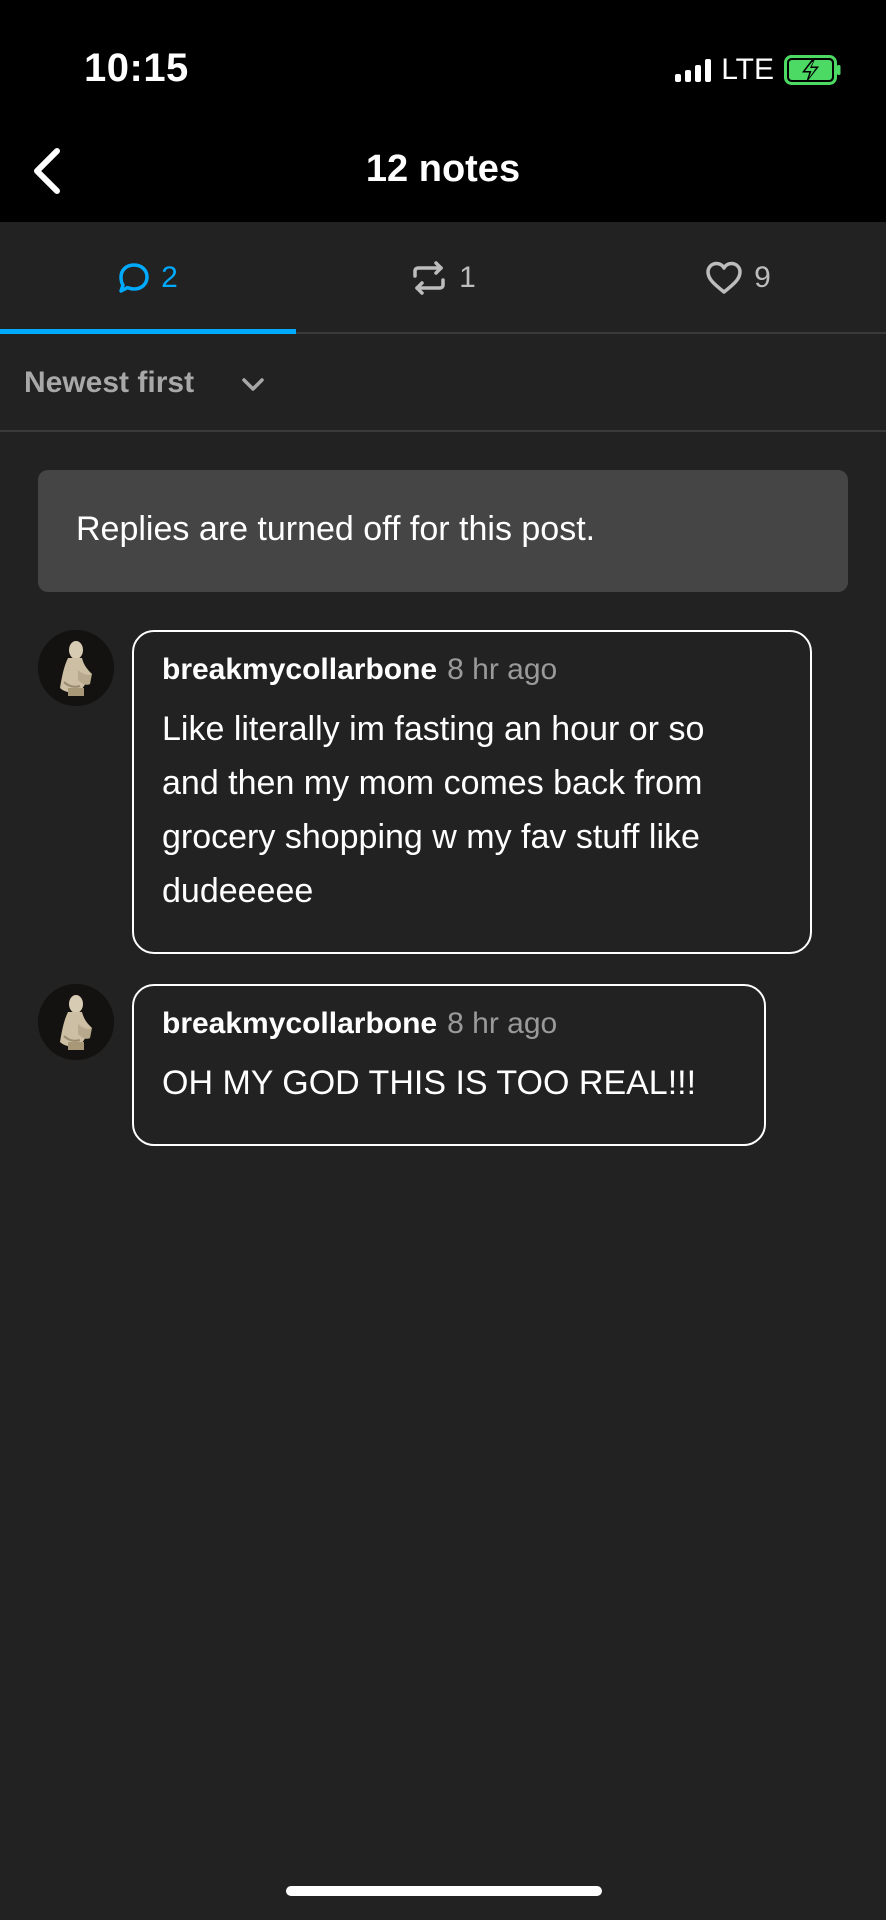 This screenshot has width=886, height=1920. I want to click on page-title: 12 notes, so click(443, 169).